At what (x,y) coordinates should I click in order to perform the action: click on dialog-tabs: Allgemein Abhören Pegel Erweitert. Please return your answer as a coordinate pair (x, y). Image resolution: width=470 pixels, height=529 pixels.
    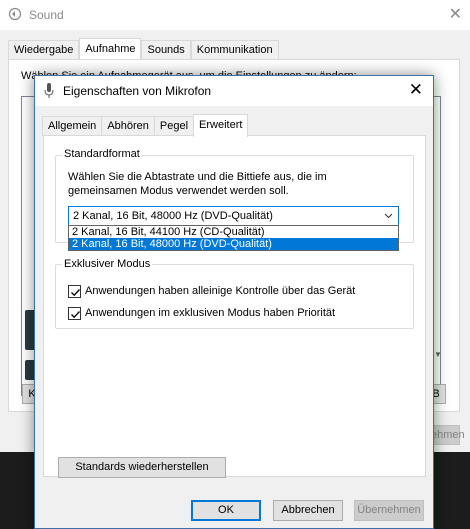
    Looking at the image, I should click on (145, 125).